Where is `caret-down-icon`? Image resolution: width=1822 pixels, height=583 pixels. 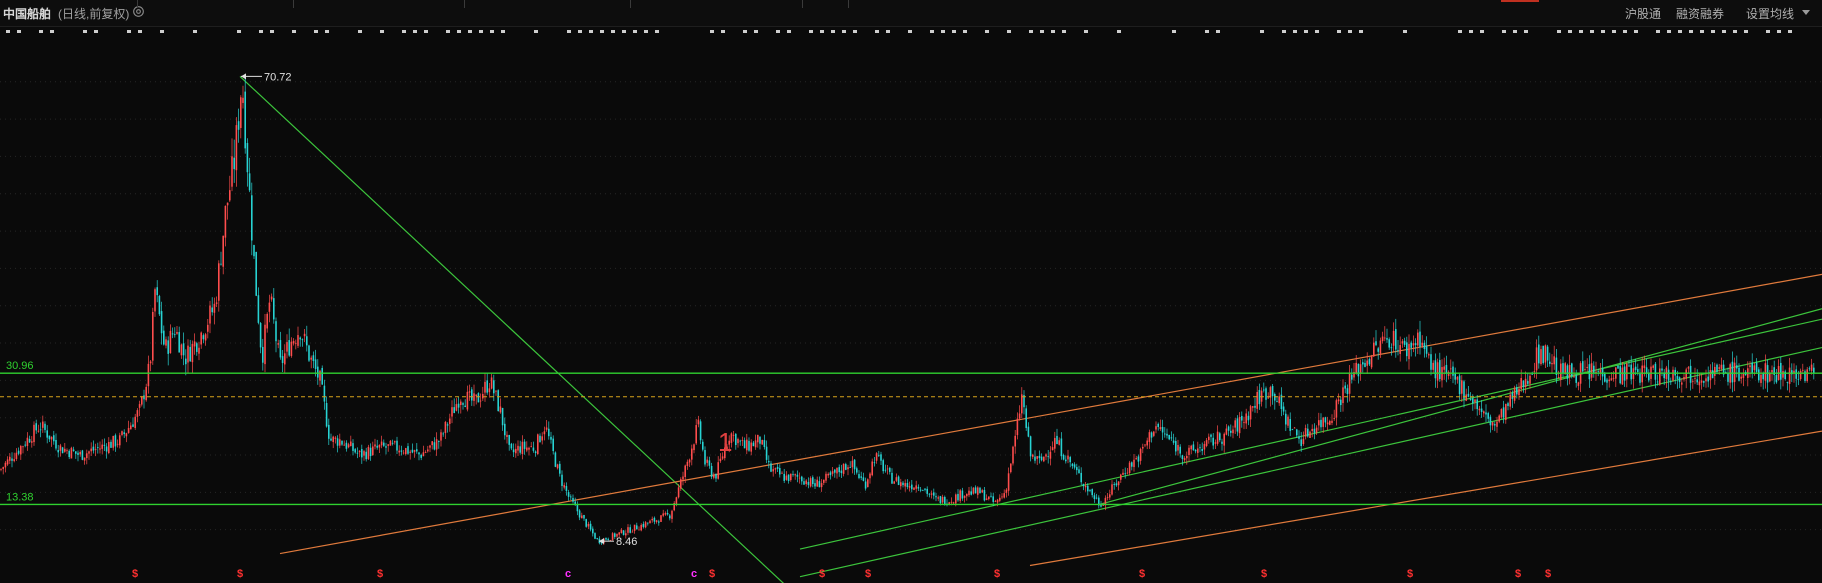 caret-down-icon is located at coordinates (1806, 13).